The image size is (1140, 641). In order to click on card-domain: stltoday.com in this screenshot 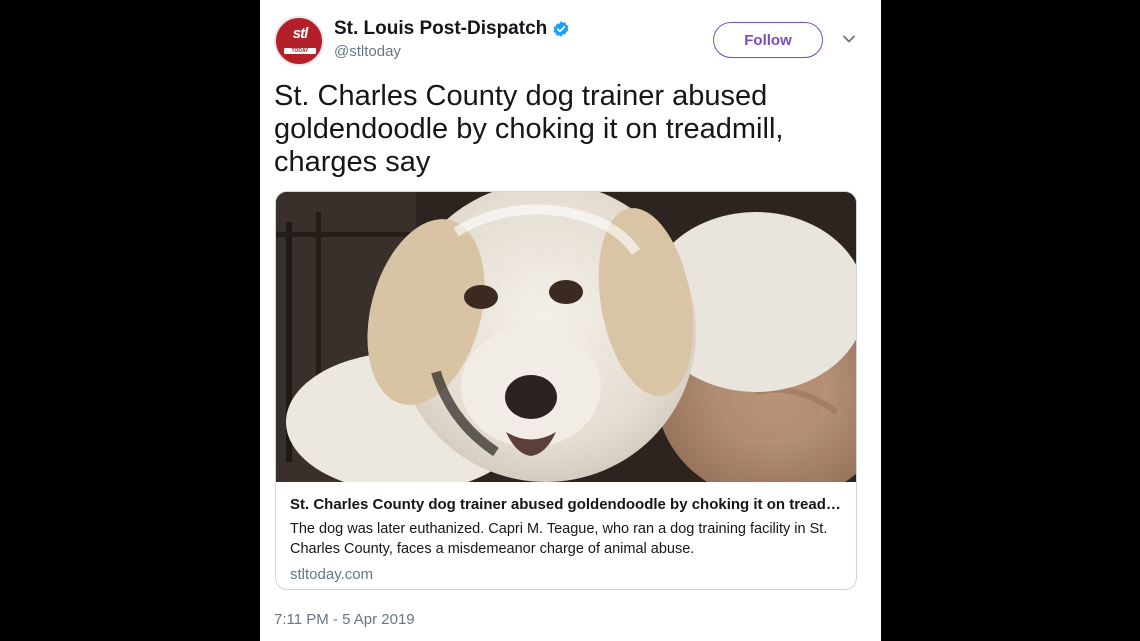, I will do `click(332, 574)`.